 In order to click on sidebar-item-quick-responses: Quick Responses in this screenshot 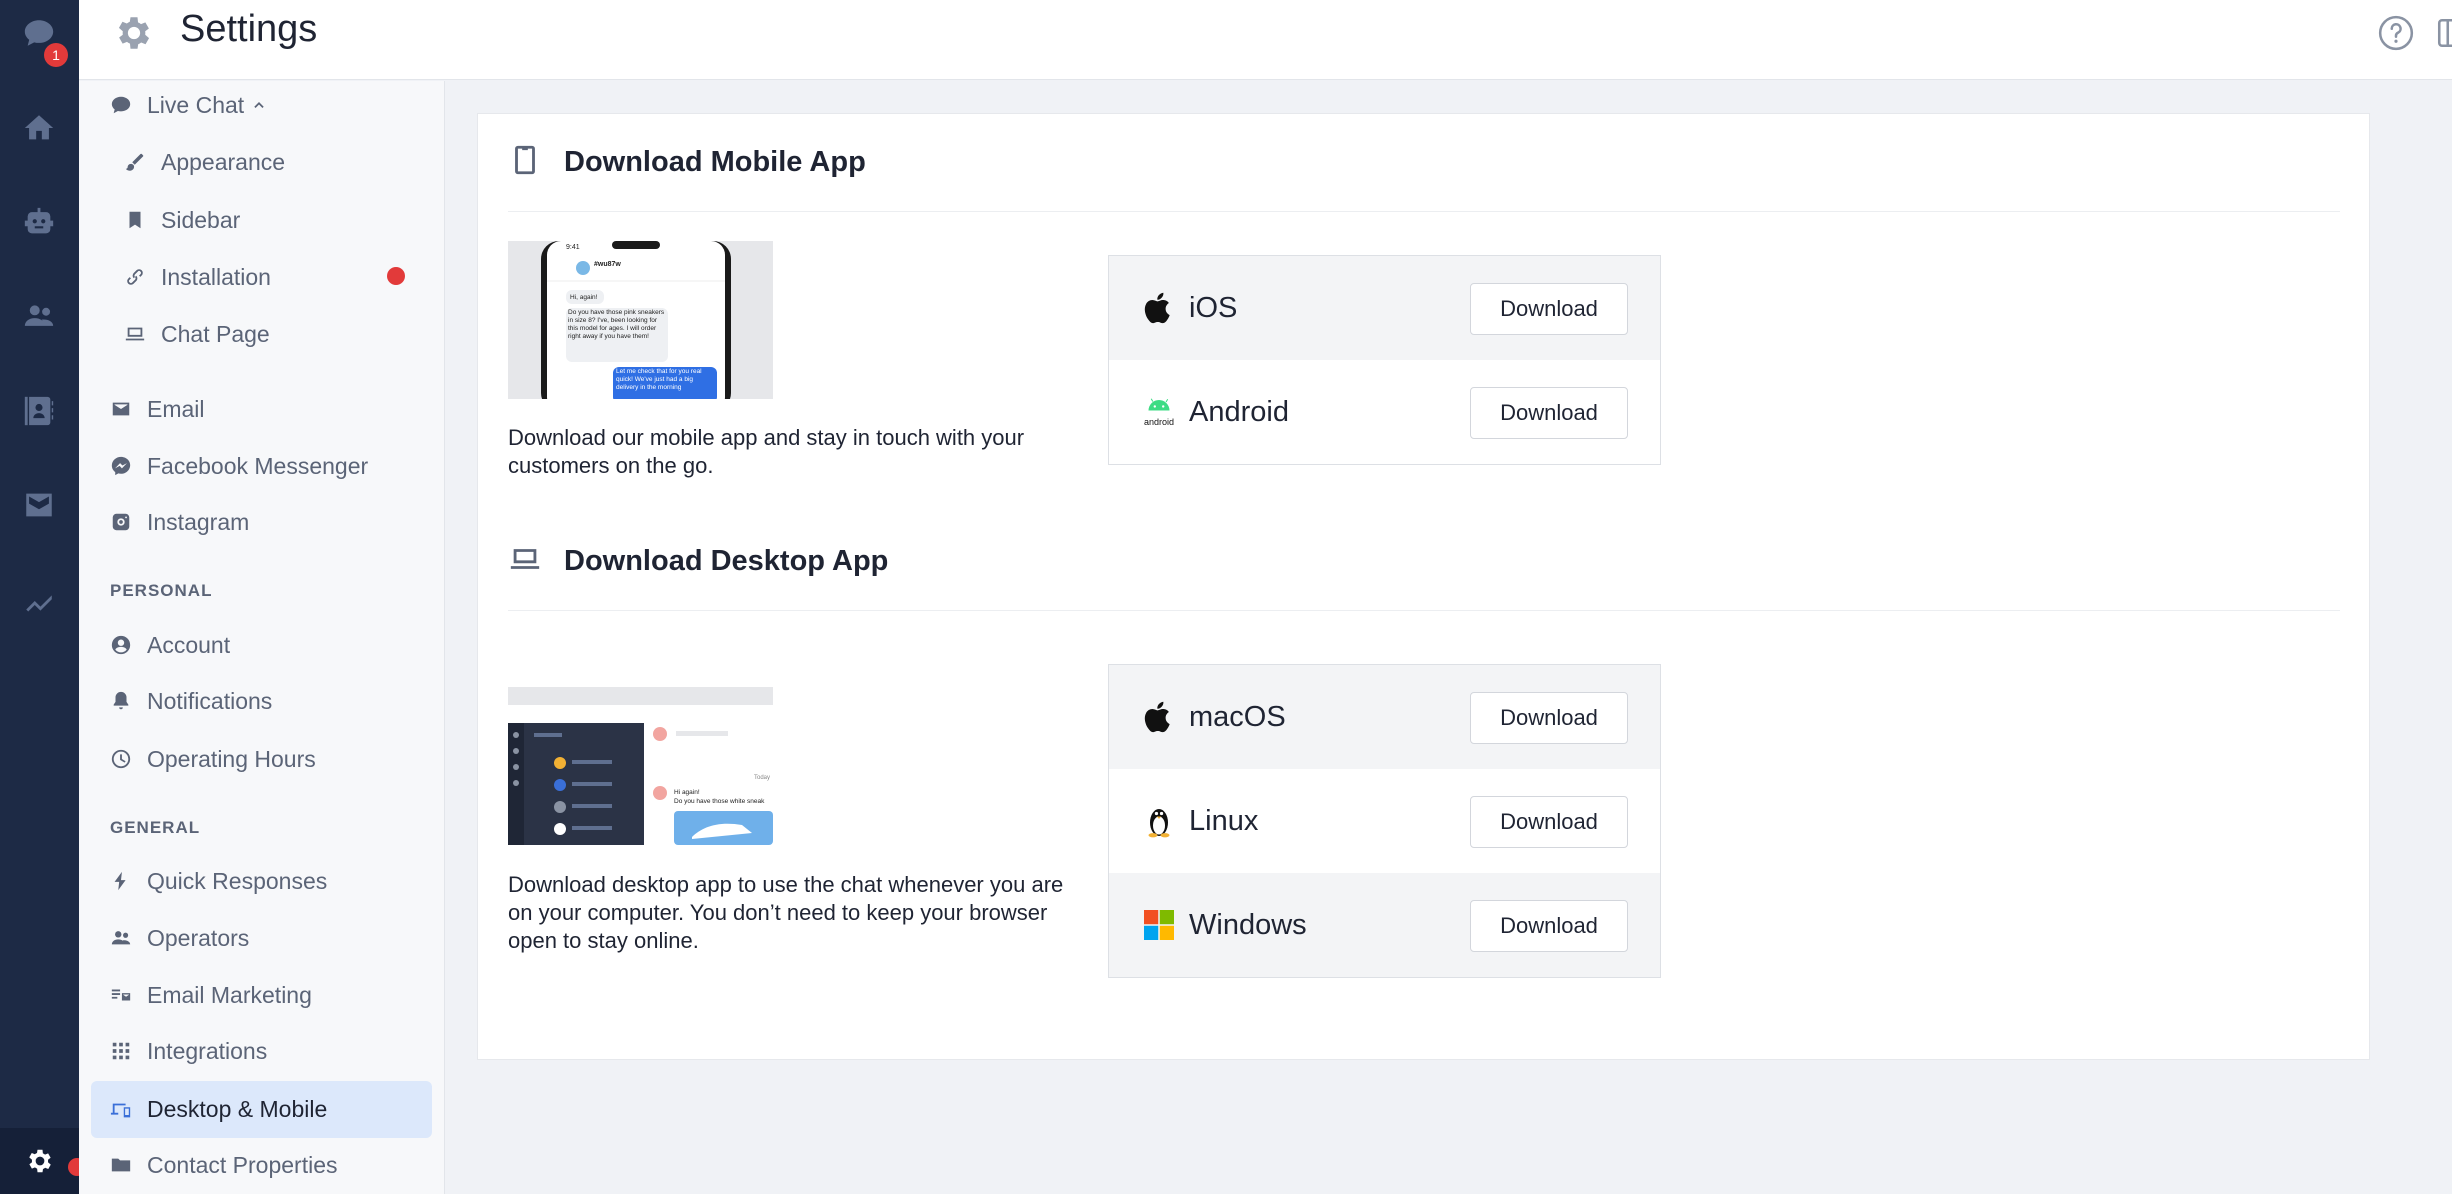, I will do `click(218, 881)`.